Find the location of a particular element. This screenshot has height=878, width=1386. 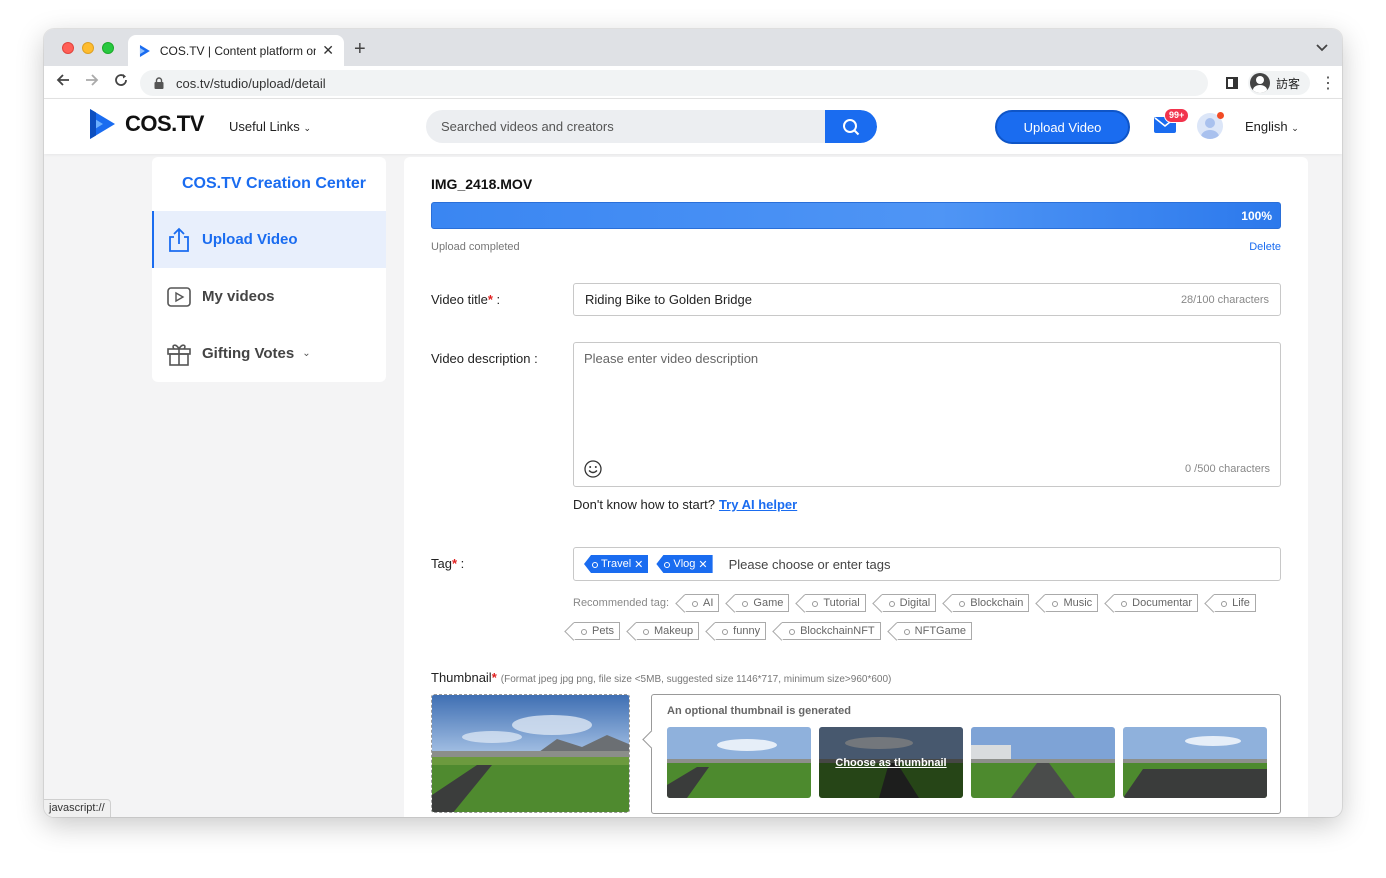

tag-chip-label: Travel is located at coordinates (616, 564).